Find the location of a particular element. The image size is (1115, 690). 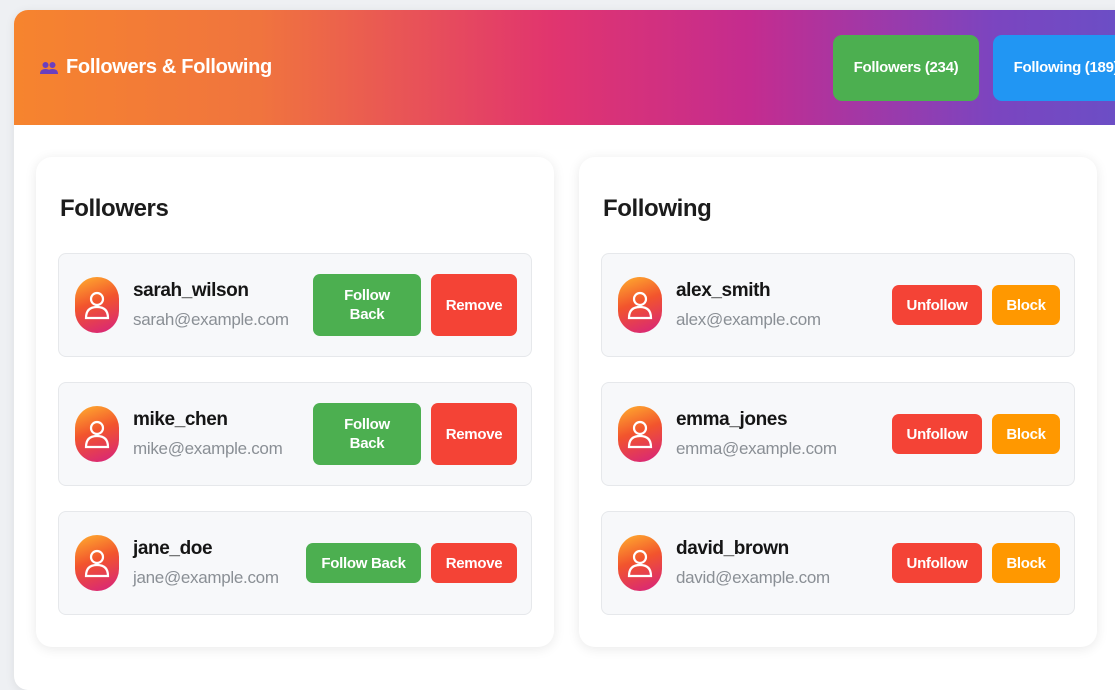

header-tabs: Followers (234) Following (189) is located at coordinates (974, 67).